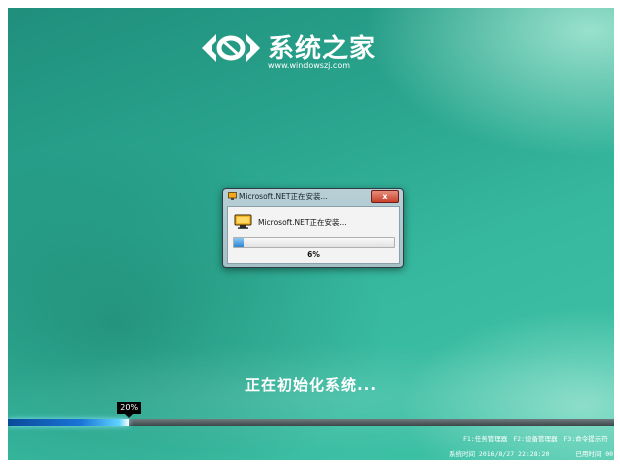 This screenshot has height=465, width=620. I want to click on overall-progress-fill, so click(69, 422).